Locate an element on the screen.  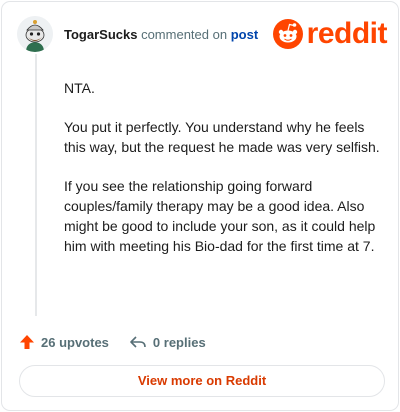
snoo-avatar-icon is located at coordinates (35, 34).